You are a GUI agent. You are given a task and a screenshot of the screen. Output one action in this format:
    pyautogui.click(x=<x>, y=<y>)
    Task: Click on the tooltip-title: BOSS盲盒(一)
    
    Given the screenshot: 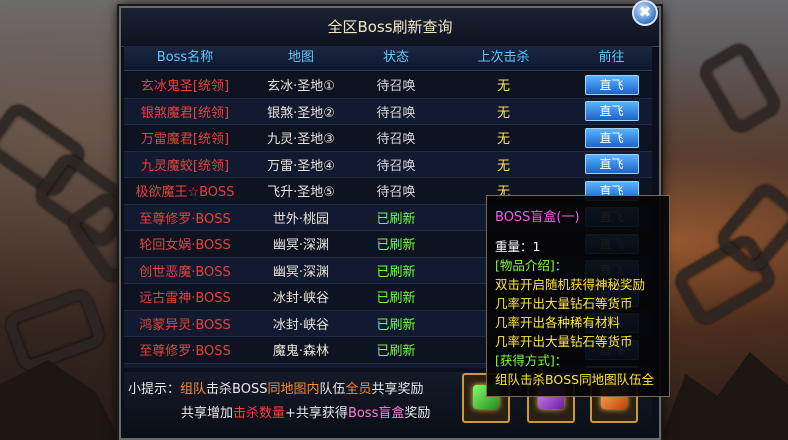 What is the action you would take?
    pyautogui.click(x=537, y=217)
    